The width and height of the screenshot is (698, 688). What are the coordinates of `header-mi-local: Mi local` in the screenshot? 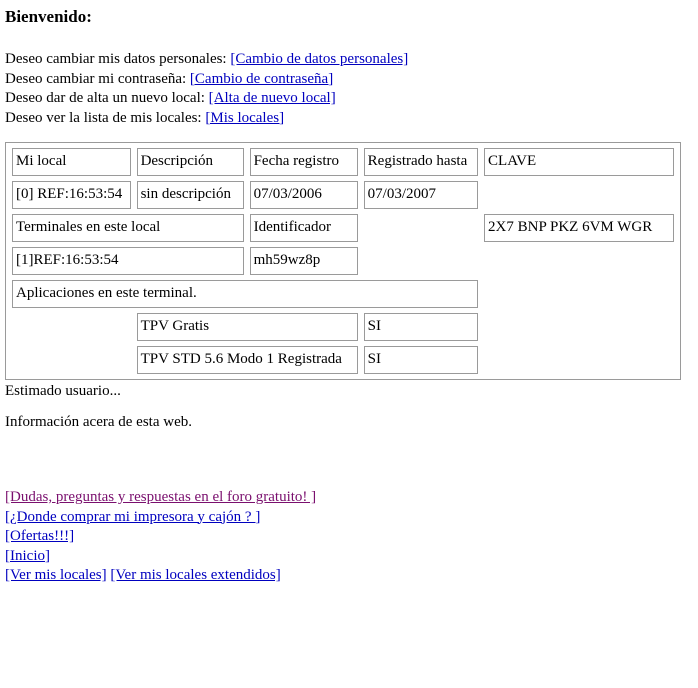 It's located at (71, 162).